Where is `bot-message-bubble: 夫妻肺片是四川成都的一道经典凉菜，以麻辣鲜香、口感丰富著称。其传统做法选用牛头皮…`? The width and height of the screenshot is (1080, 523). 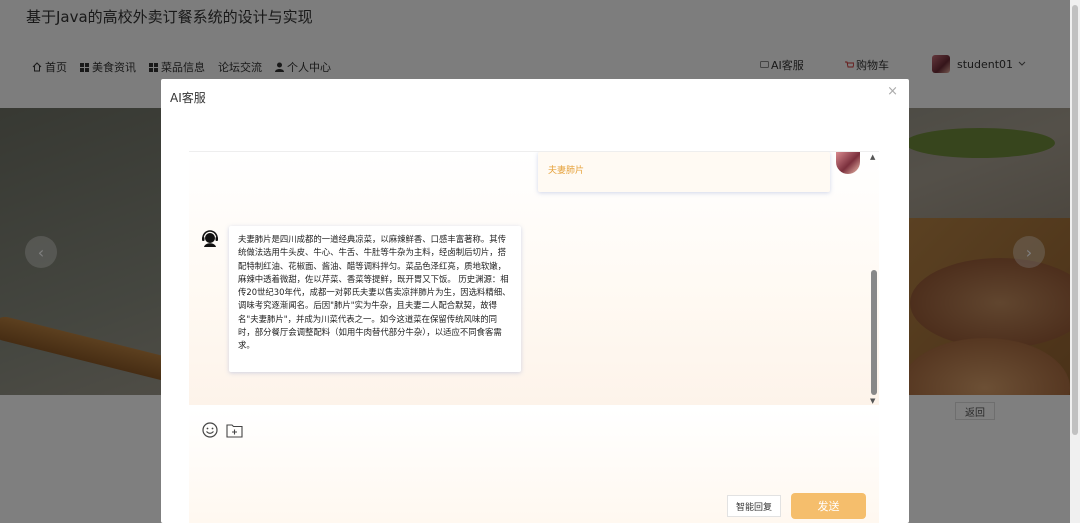 bot-message-bubble: 夫妻肺片是四川成都的一道经典凉菜，以麻辣鲜香、口感丰富著称。其传统做法选用牛头皮… is located at coordinates (375, 299).